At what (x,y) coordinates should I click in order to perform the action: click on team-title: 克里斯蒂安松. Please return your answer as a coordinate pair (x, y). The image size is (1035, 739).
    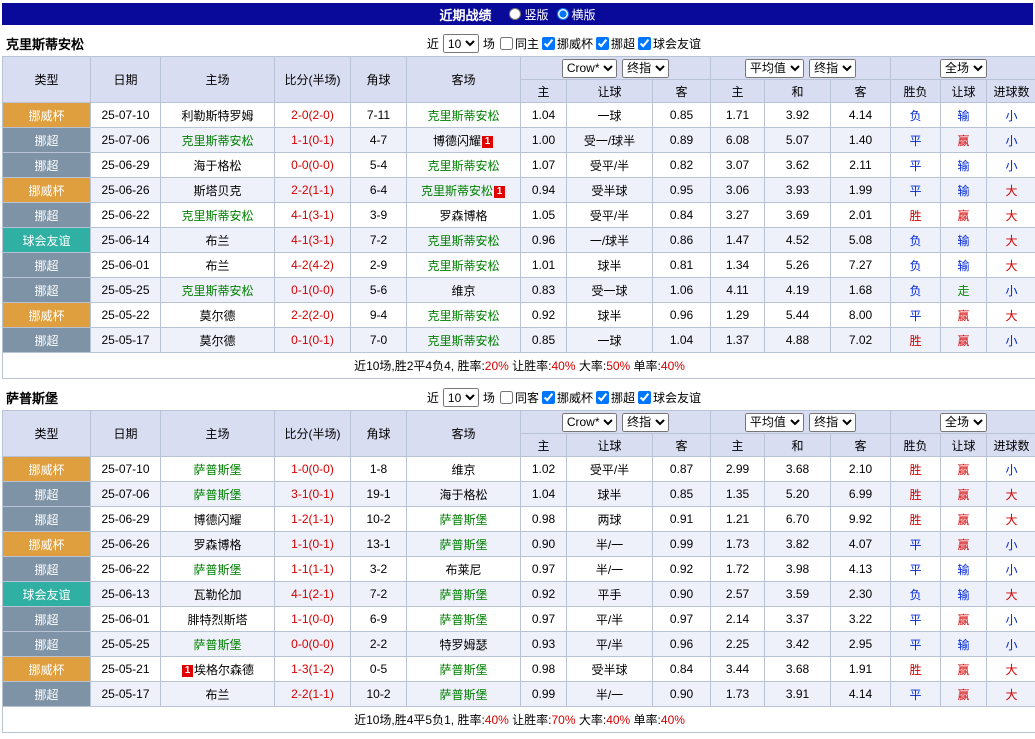
    Looking at the image, I should click on (45, 44).